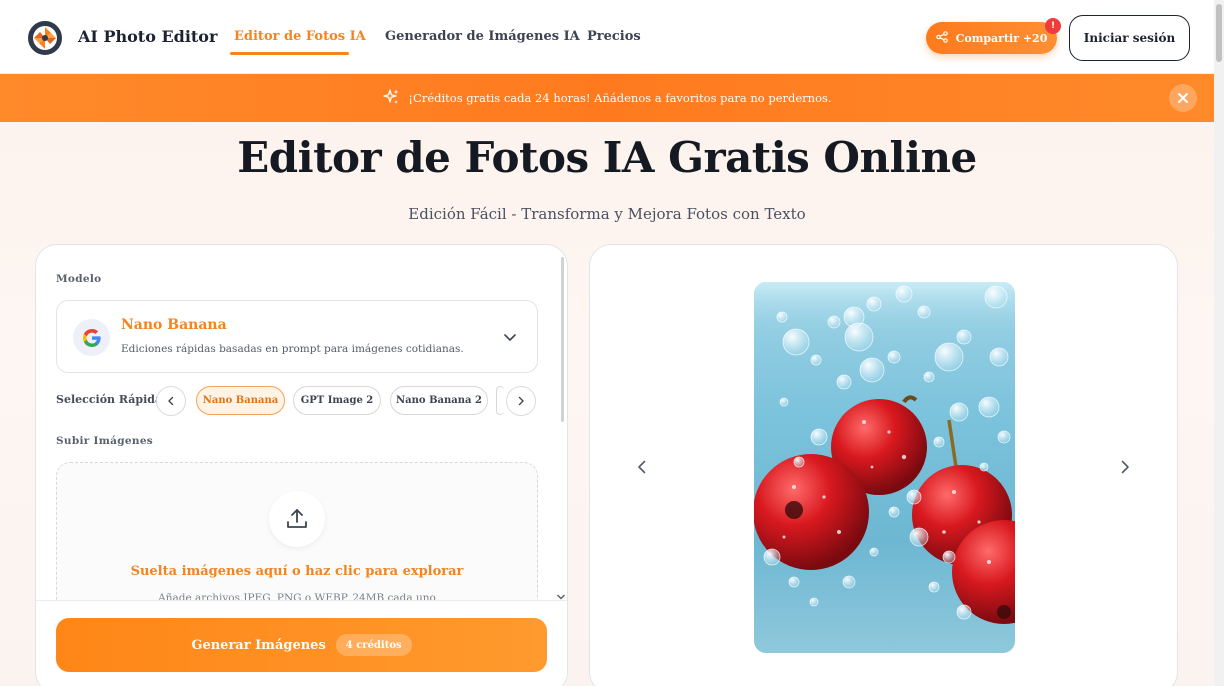 Image resolution: width=1224 pixels, height=686 pixels. I want to click on page-title: Editor de Fotos IA Gratis Online, so click(607, 157).